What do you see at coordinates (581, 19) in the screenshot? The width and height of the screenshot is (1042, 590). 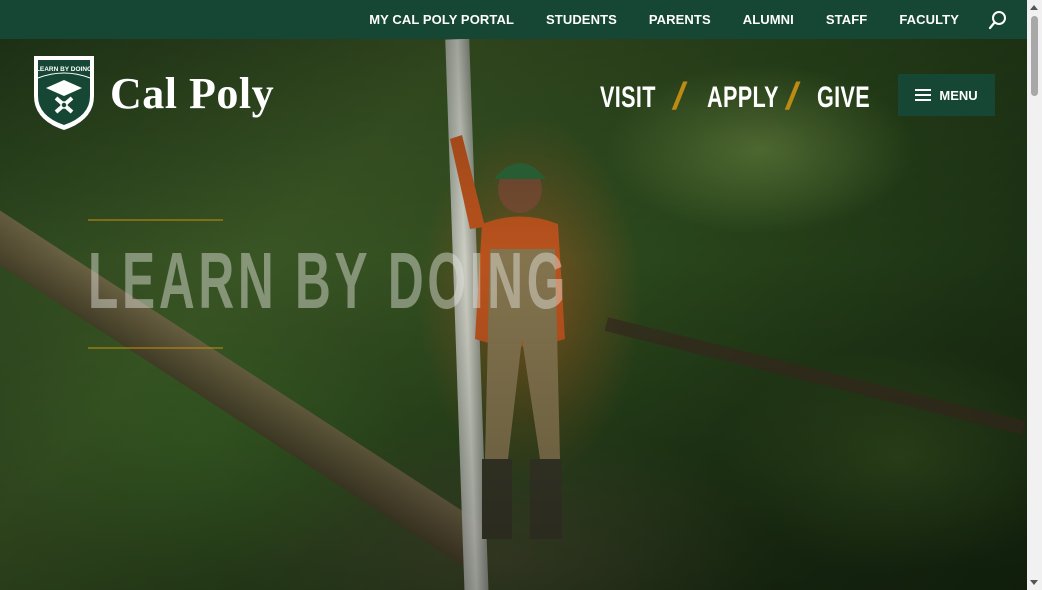 I see `link-students: STUDENTS` at bounding box center [581, 19].